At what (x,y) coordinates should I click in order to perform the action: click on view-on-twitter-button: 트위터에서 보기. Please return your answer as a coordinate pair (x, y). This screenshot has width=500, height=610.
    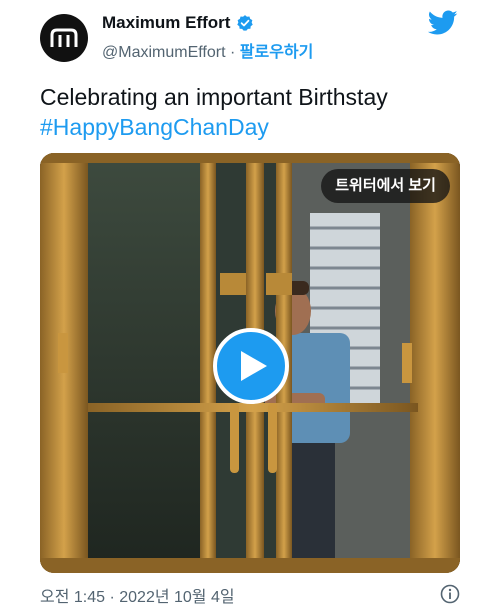
    Looking at the image, I should click on (385, 186).